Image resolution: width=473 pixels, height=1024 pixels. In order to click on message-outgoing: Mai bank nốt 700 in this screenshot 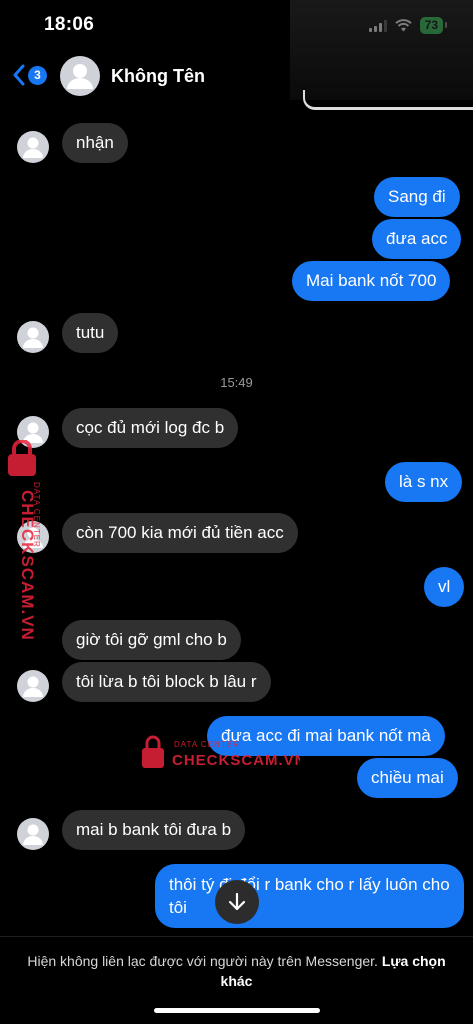, I will do `click(371, 281)`.